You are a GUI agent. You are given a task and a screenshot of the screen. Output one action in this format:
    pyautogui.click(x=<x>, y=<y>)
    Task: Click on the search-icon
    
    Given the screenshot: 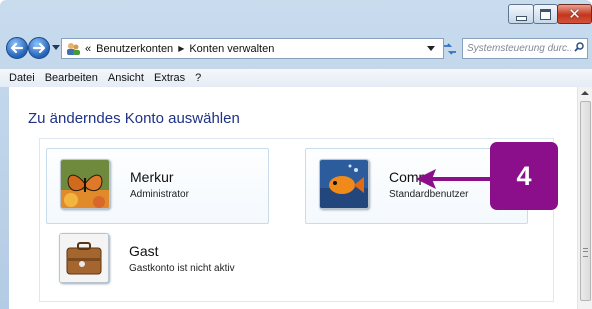 What is the action you would take?
    pyautogui.click(x=579, y=47)
    